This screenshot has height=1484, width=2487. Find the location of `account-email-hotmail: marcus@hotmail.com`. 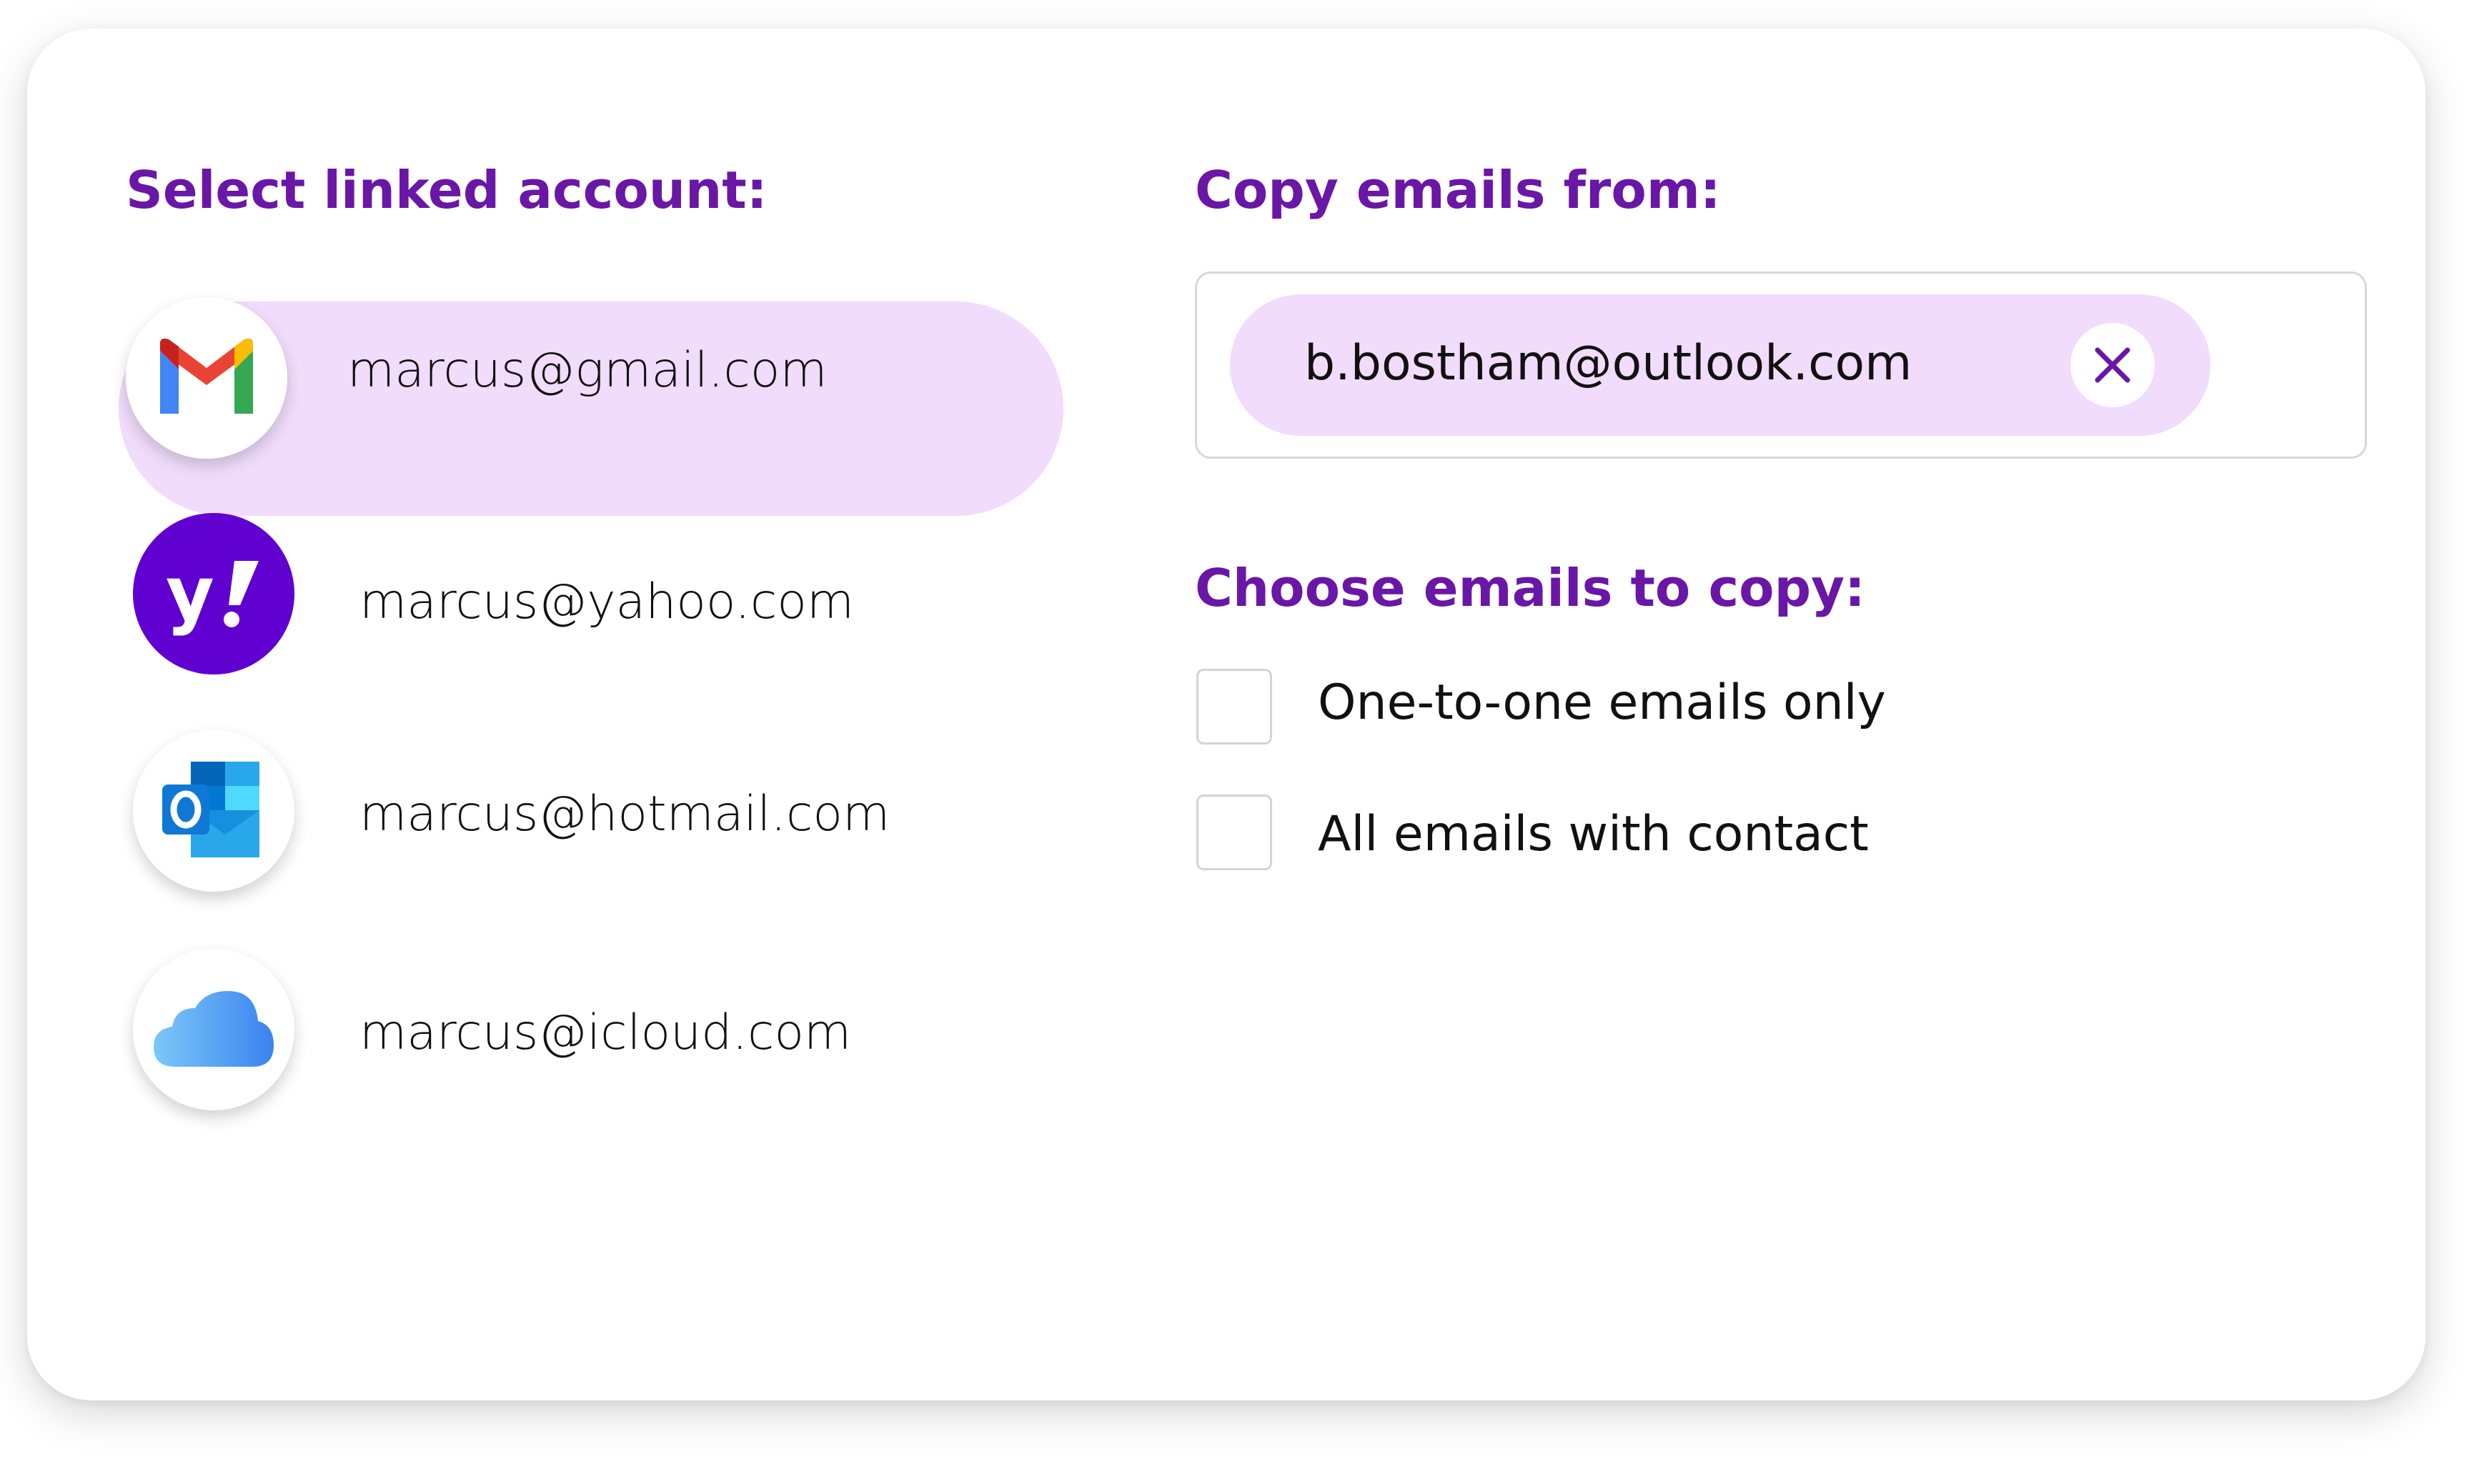

account-email-hotmail: marcus@hotmail.com is located at coordinates (624, 815).